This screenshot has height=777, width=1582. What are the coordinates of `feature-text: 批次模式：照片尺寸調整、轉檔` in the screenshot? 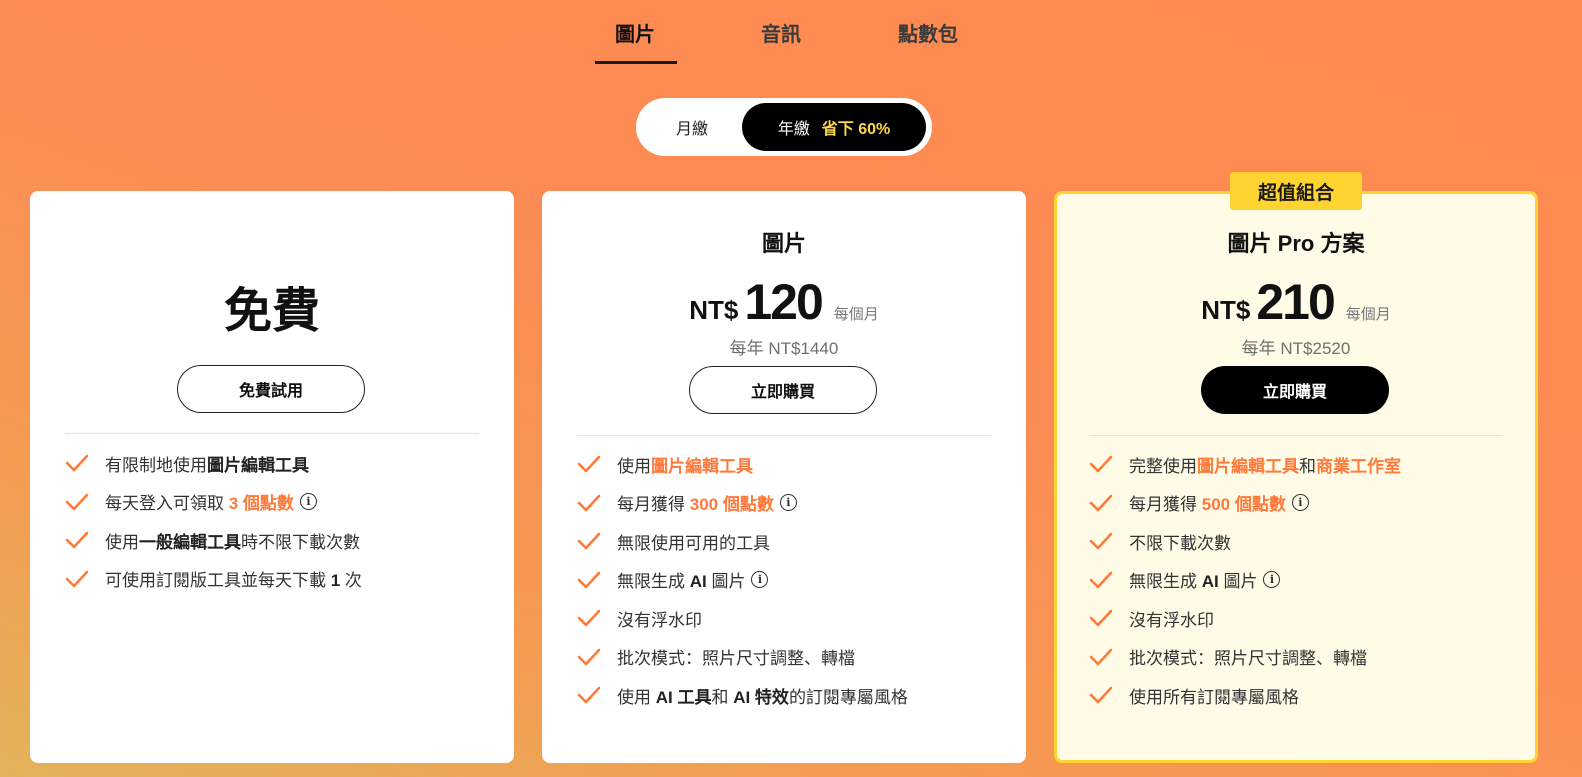 It's located at (1248, 659).